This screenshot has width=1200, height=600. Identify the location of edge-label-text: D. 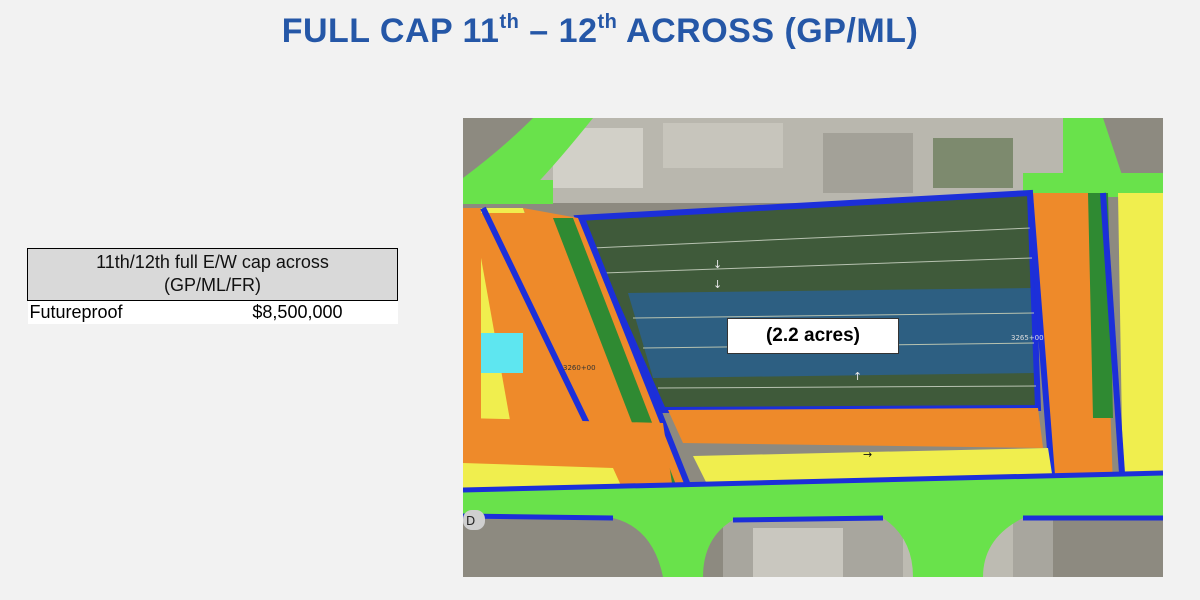
(470, 521).